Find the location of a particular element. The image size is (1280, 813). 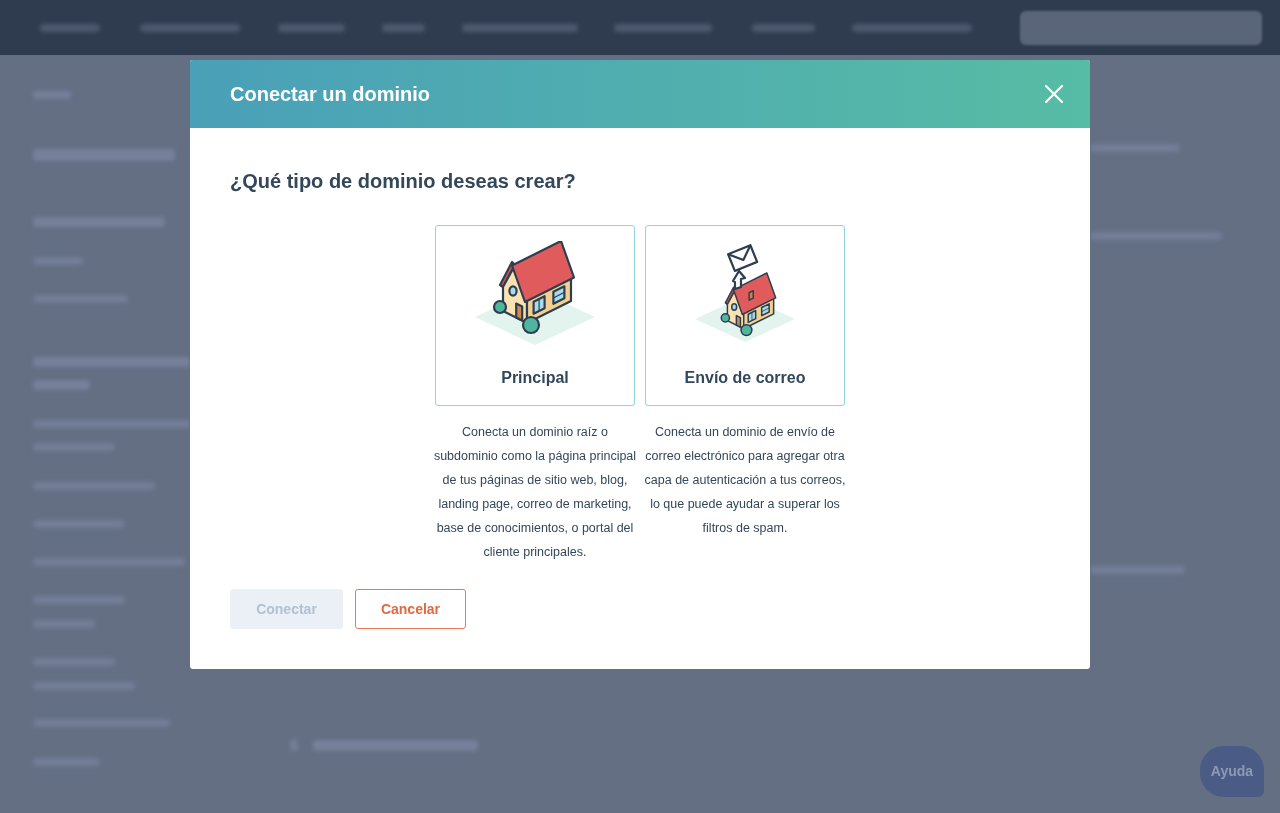

blurred-search-field is located at coordinates (1141, 27).